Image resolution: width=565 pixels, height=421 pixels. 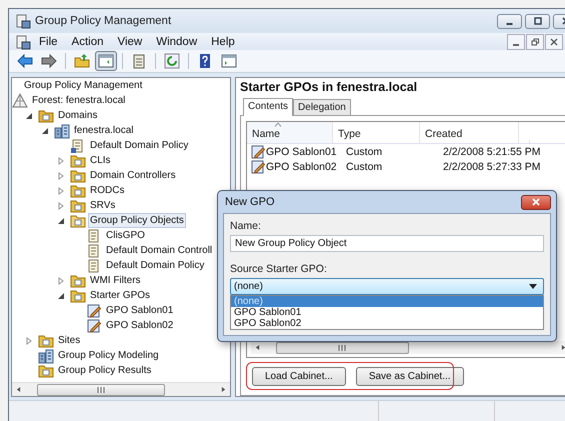 I want to click on column-header: Type, so click(x=376, y=132).